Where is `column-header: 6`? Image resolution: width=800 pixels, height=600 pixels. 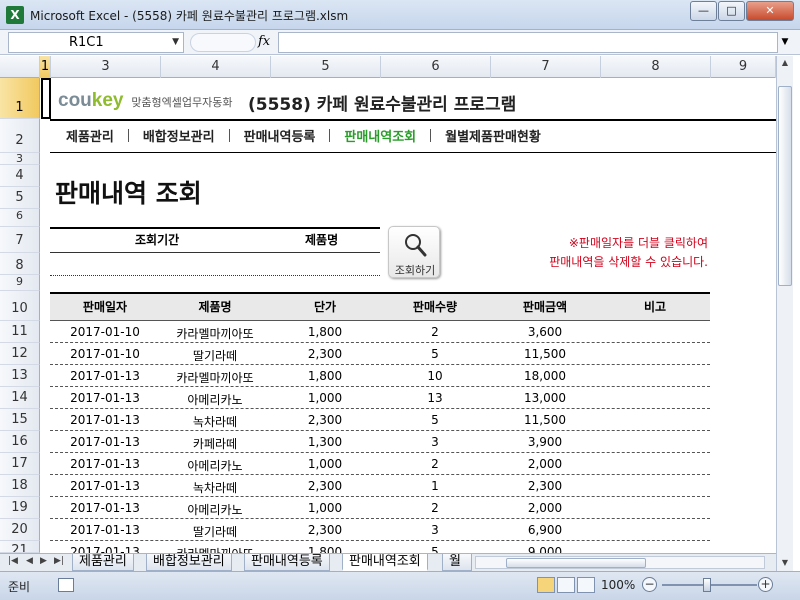 column-header: 6 is located at coordinates (436, 67).